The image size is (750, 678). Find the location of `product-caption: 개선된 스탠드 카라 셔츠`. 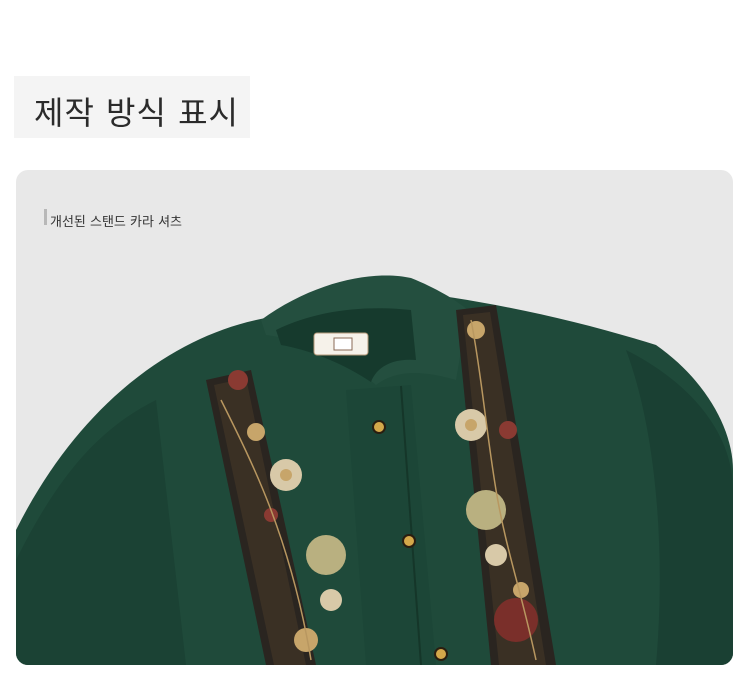

product-caption: 개선된 스탠드 카라 셔츠 is located at coordinates (116, 222).